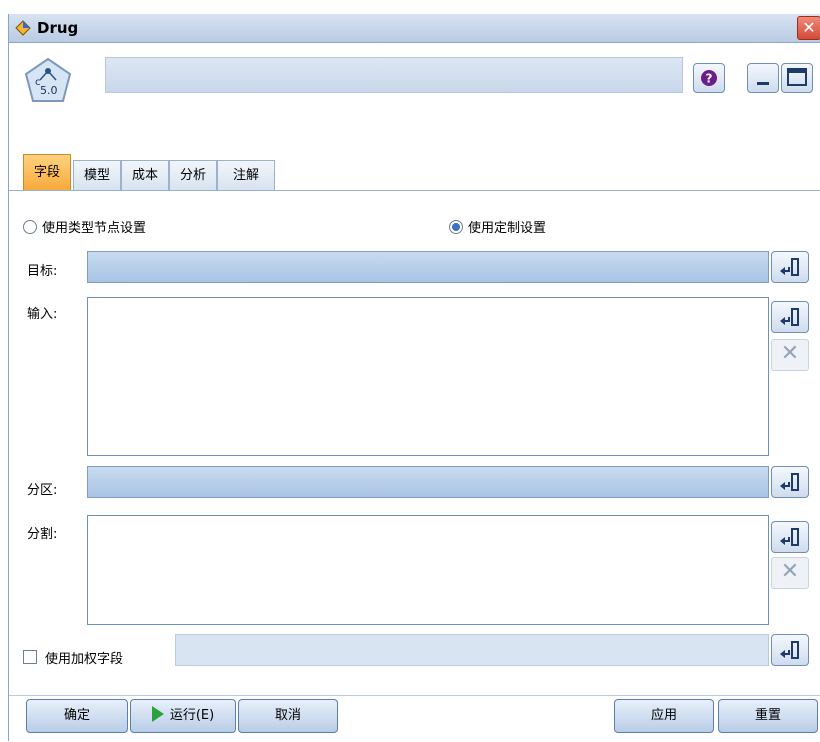 The width and height of the screenshot is (820, 742). Describe the element at coordinates (42, 271) in the screenshot. I see `target-label: 目标:` at that location.